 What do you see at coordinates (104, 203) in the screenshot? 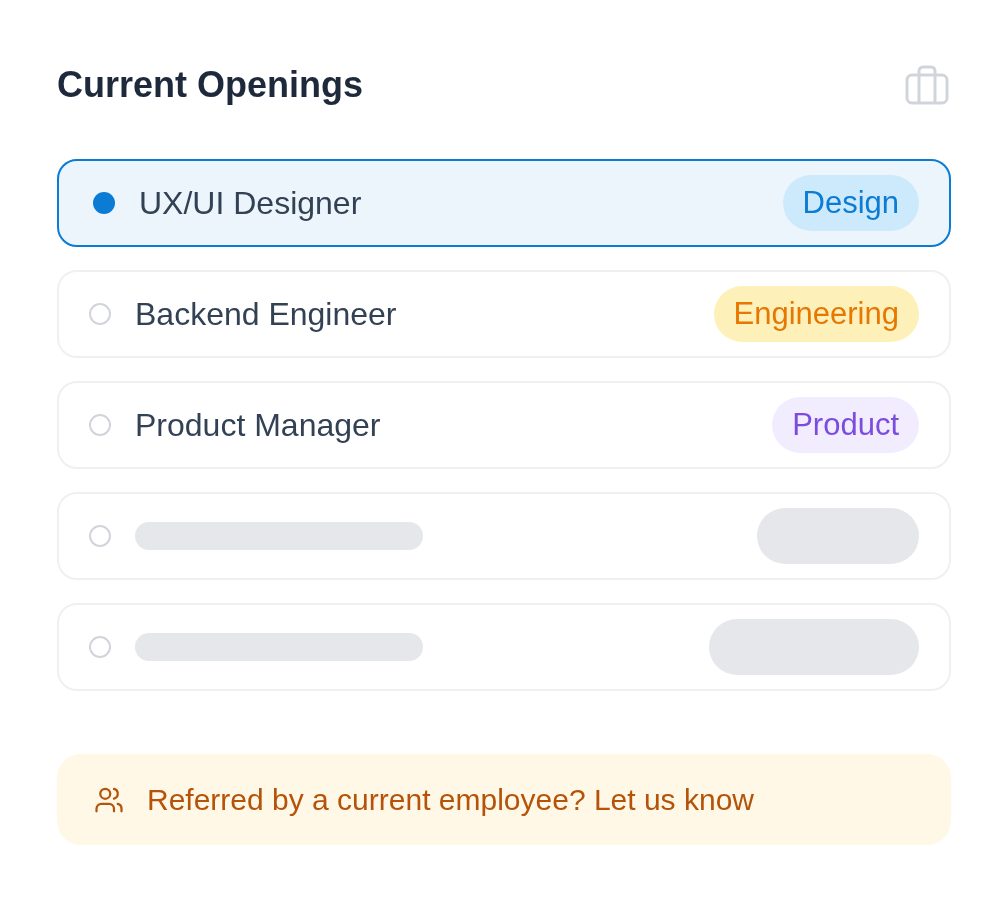
I see `radio-selected-icon` at bounding box center [104, 203].